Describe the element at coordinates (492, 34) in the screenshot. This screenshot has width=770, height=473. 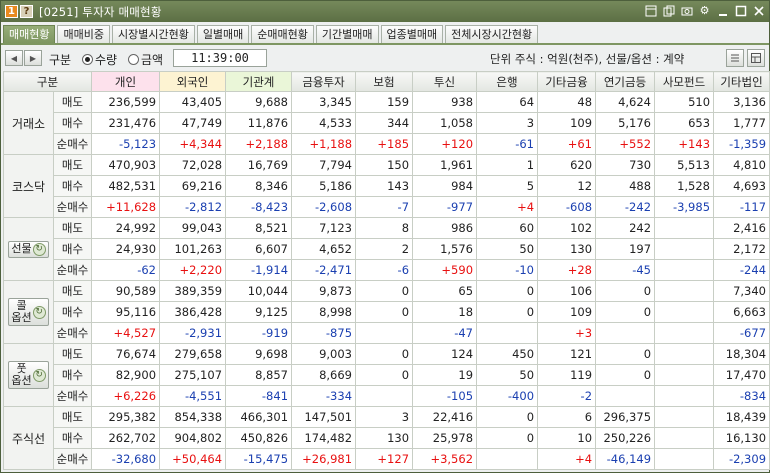
I see `tab-7: 전체시장시간현황` at that location.